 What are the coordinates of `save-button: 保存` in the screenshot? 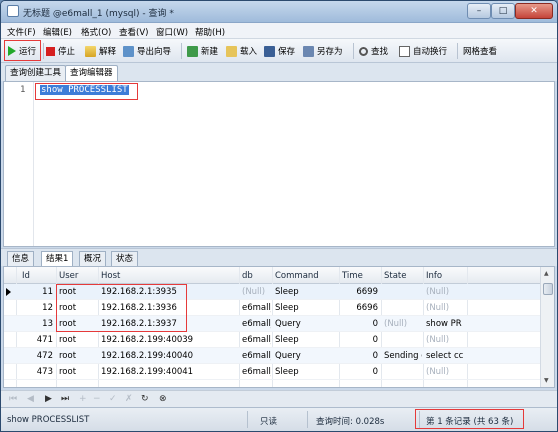 It's located at (279, 51).